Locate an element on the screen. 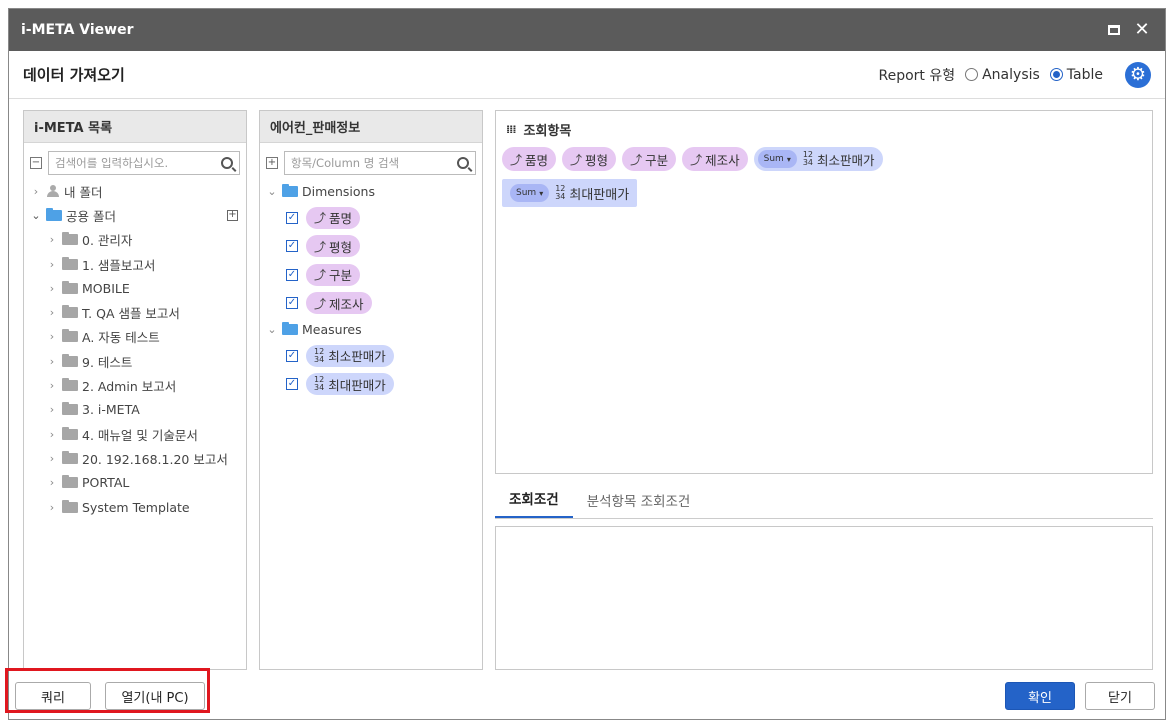  dimension-chip: ⤴ 제조사 is located at coordinates (339, 303).